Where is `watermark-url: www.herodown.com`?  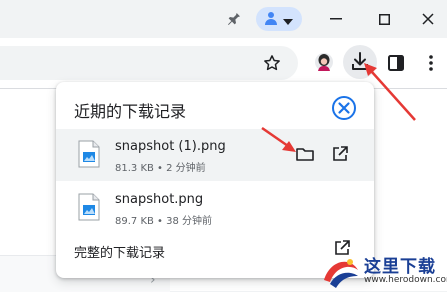
watermark-url: www.herodown.com is located at coordinates (405, 280).